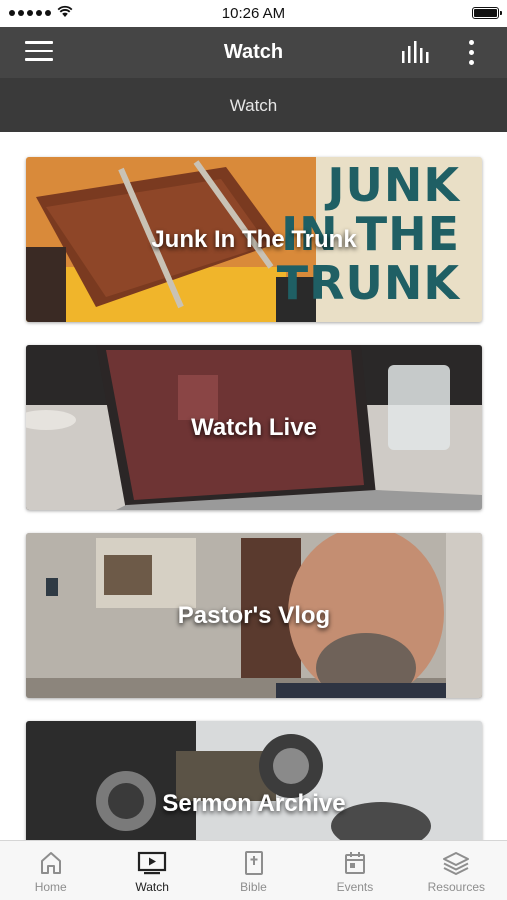 The width and height of the screenshot is (507, 900). I want to click on status-bar: 10:26 AM, so click(253, 13).